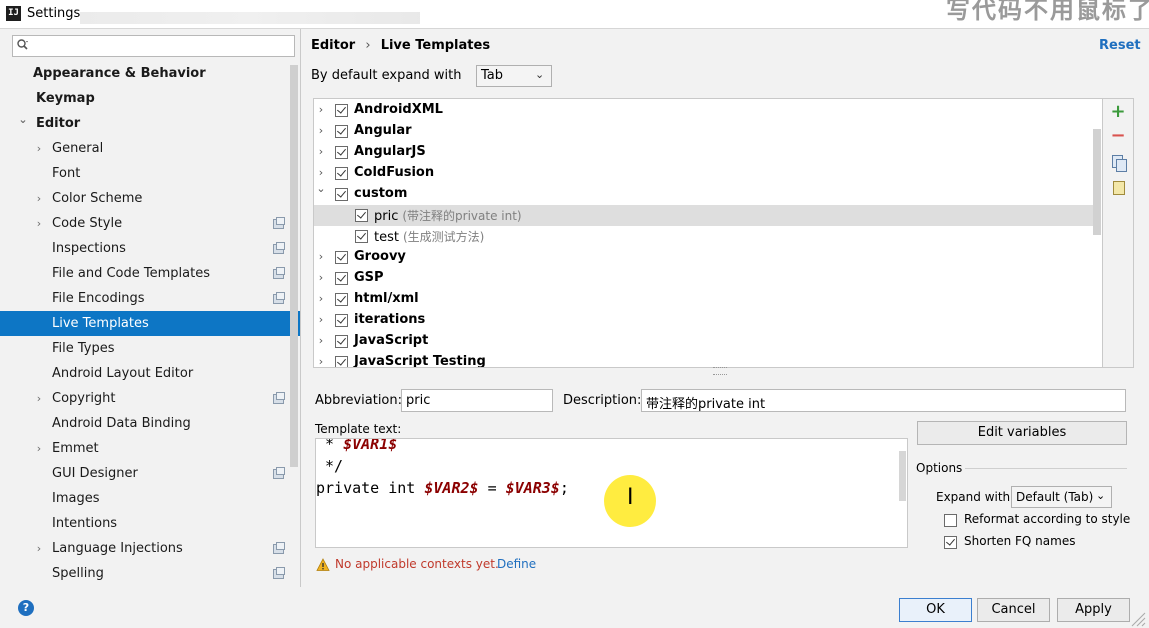 This screenshot has height=628, width=1149. I want to click on add-icon: +, so click(1118, 112).